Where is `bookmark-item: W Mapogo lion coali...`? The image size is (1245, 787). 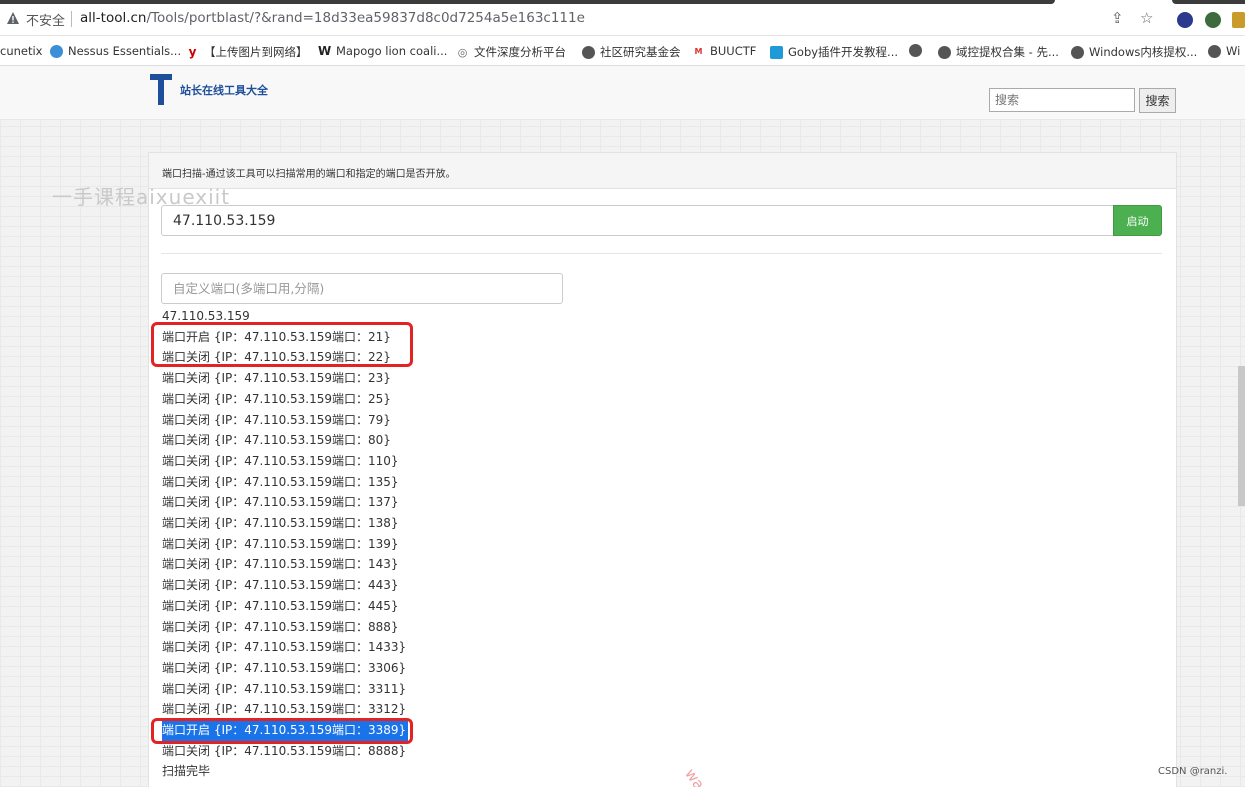
bookmark-item: W Mapogo lion coali... is located at coordinates (382, 51).